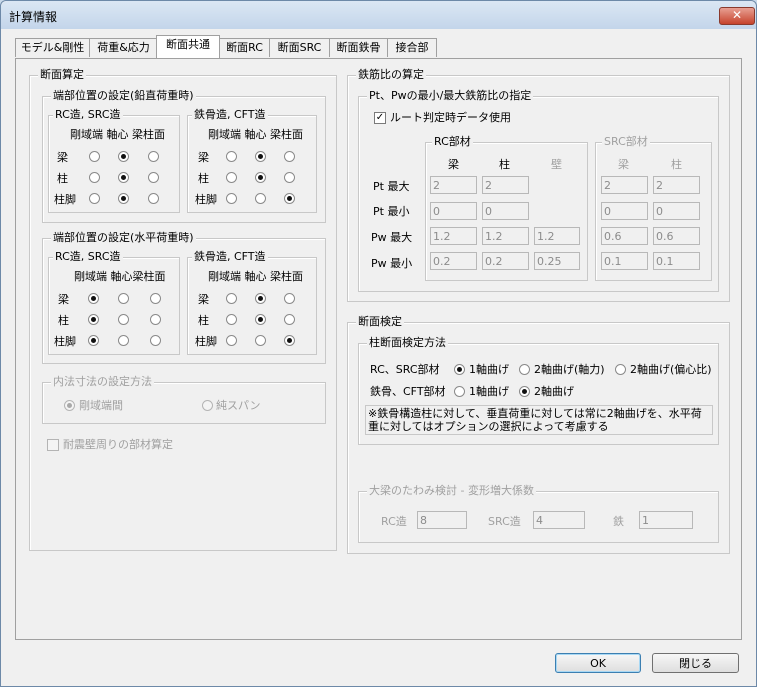  I want to click on horizontal-rc-base-rigid-radio, so click(93, 340).